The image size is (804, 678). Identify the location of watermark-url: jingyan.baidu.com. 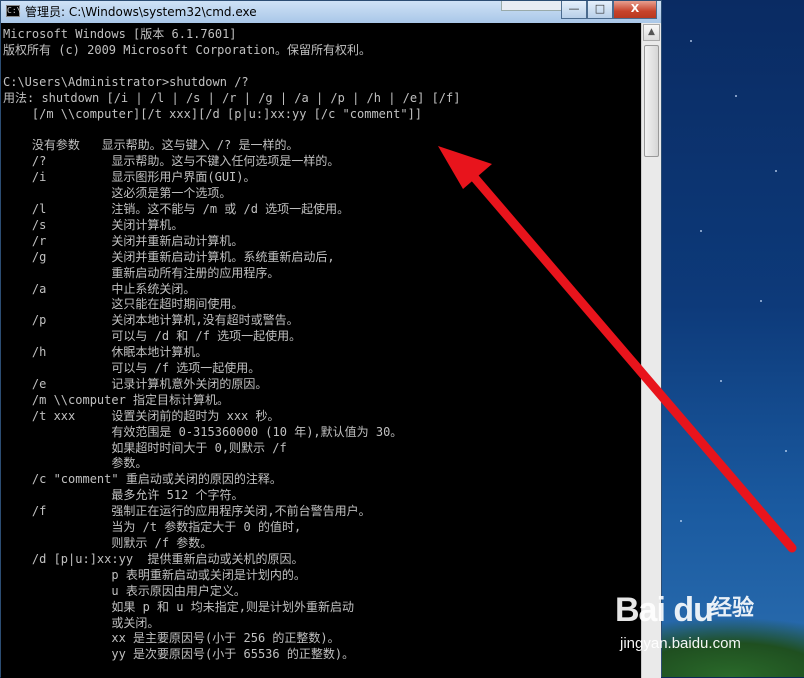
(680, 643).